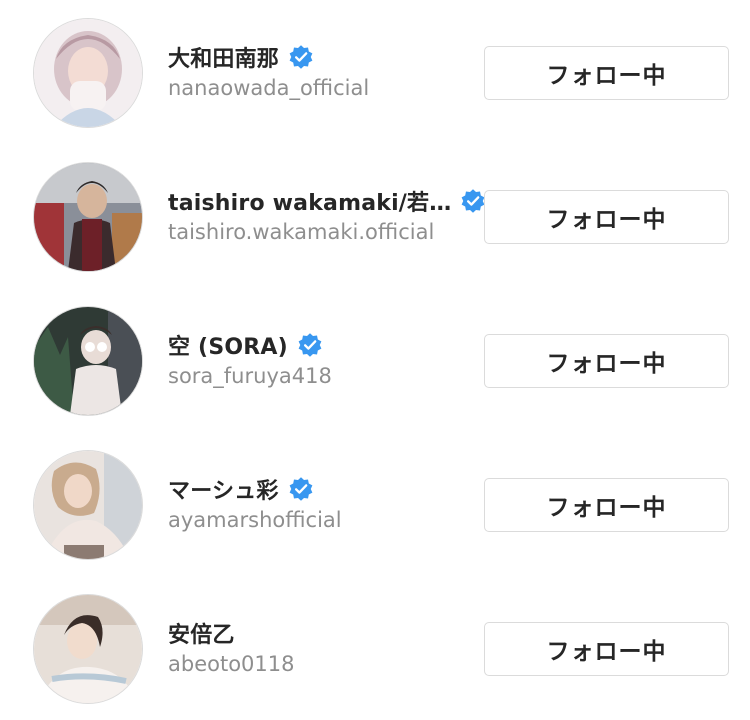 The width and height of the screenshot is (750, 720). I want to click on name-line: 大和田南那, so click(241, 57).